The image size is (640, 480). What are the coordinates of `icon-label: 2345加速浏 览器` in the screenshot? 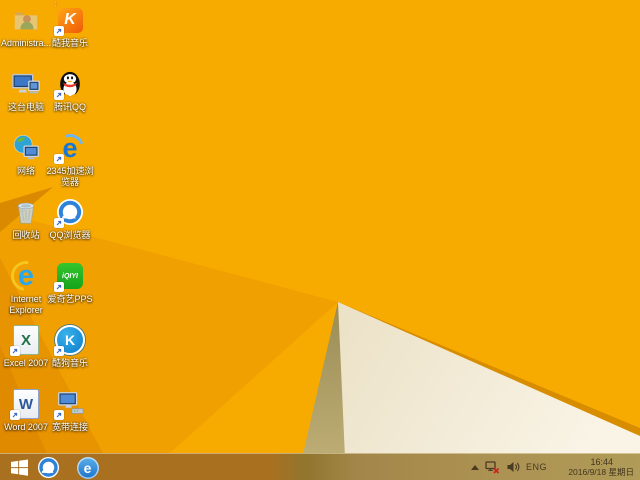 It's located at (70, 176).